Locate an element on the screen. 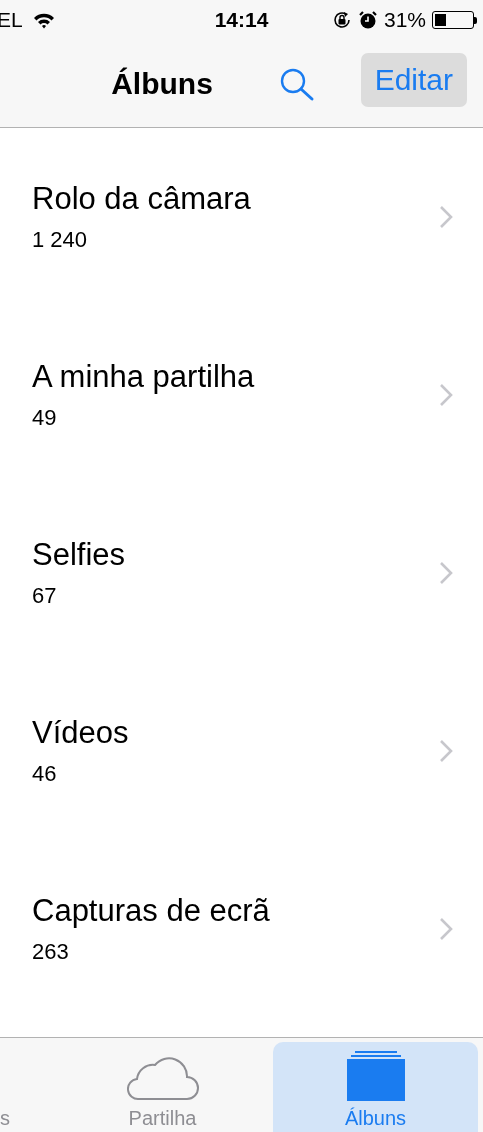  albums-icon is located at coordinates (375, 1076).